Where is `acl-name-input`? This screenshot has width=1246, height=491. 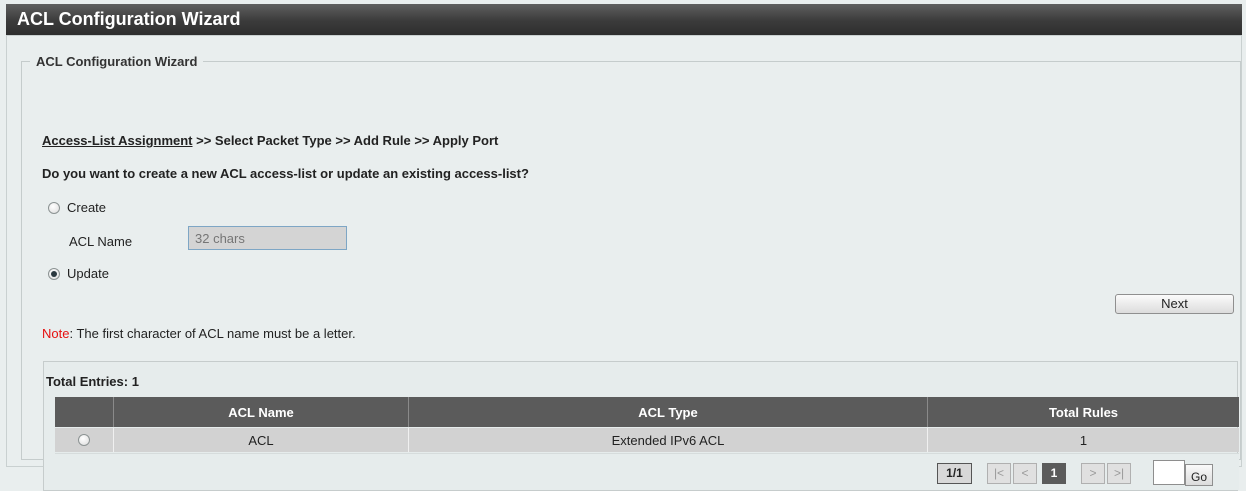 acl-name-input is located at coordinates (267, 238).